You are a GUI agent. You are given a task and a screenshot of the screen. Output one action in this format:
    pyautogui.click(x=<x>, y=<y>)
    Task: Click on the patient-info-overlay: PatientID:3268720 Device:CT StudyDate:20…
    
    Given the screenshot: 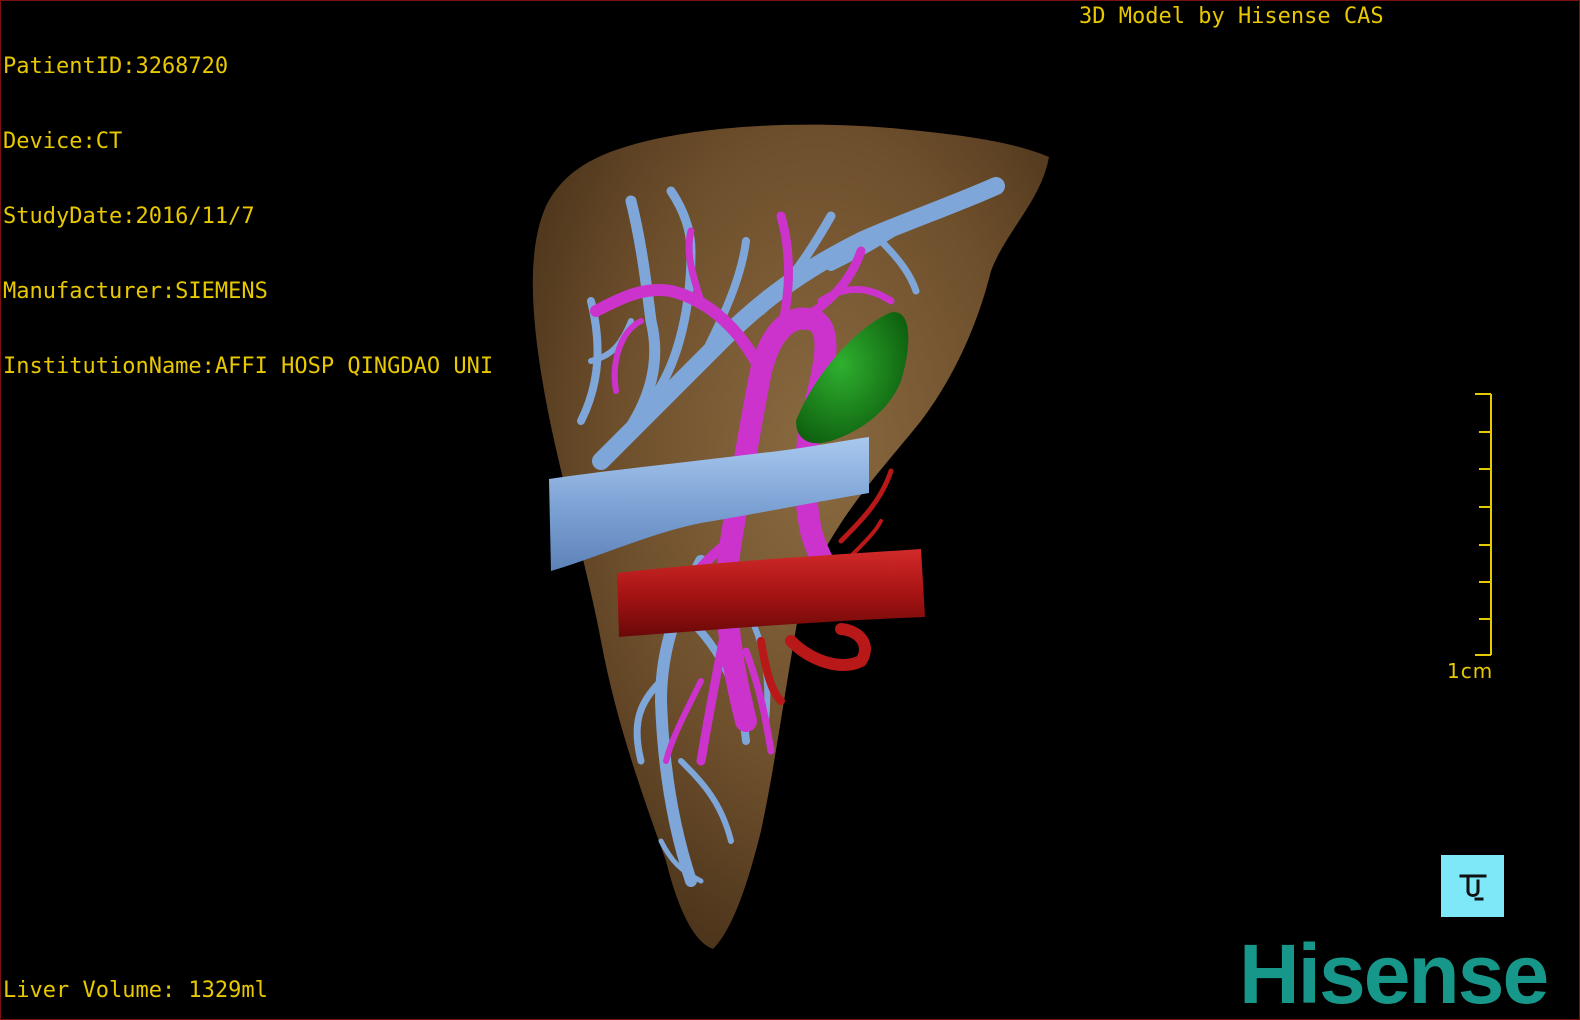 What is the action you would take?
    pyautogui.click(x=248, y=216)
    